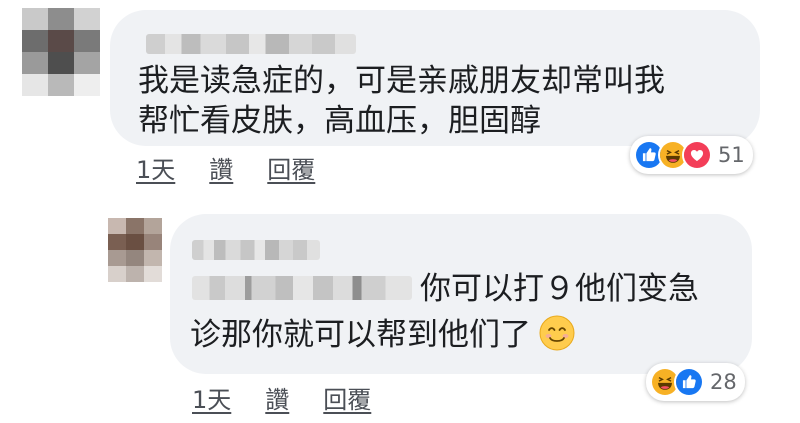 Image resolution: width=800 pixels, height=423 pixels. Describe the element at coordinates (697, 155) in the screenshot. I see `love-icon` at that location.